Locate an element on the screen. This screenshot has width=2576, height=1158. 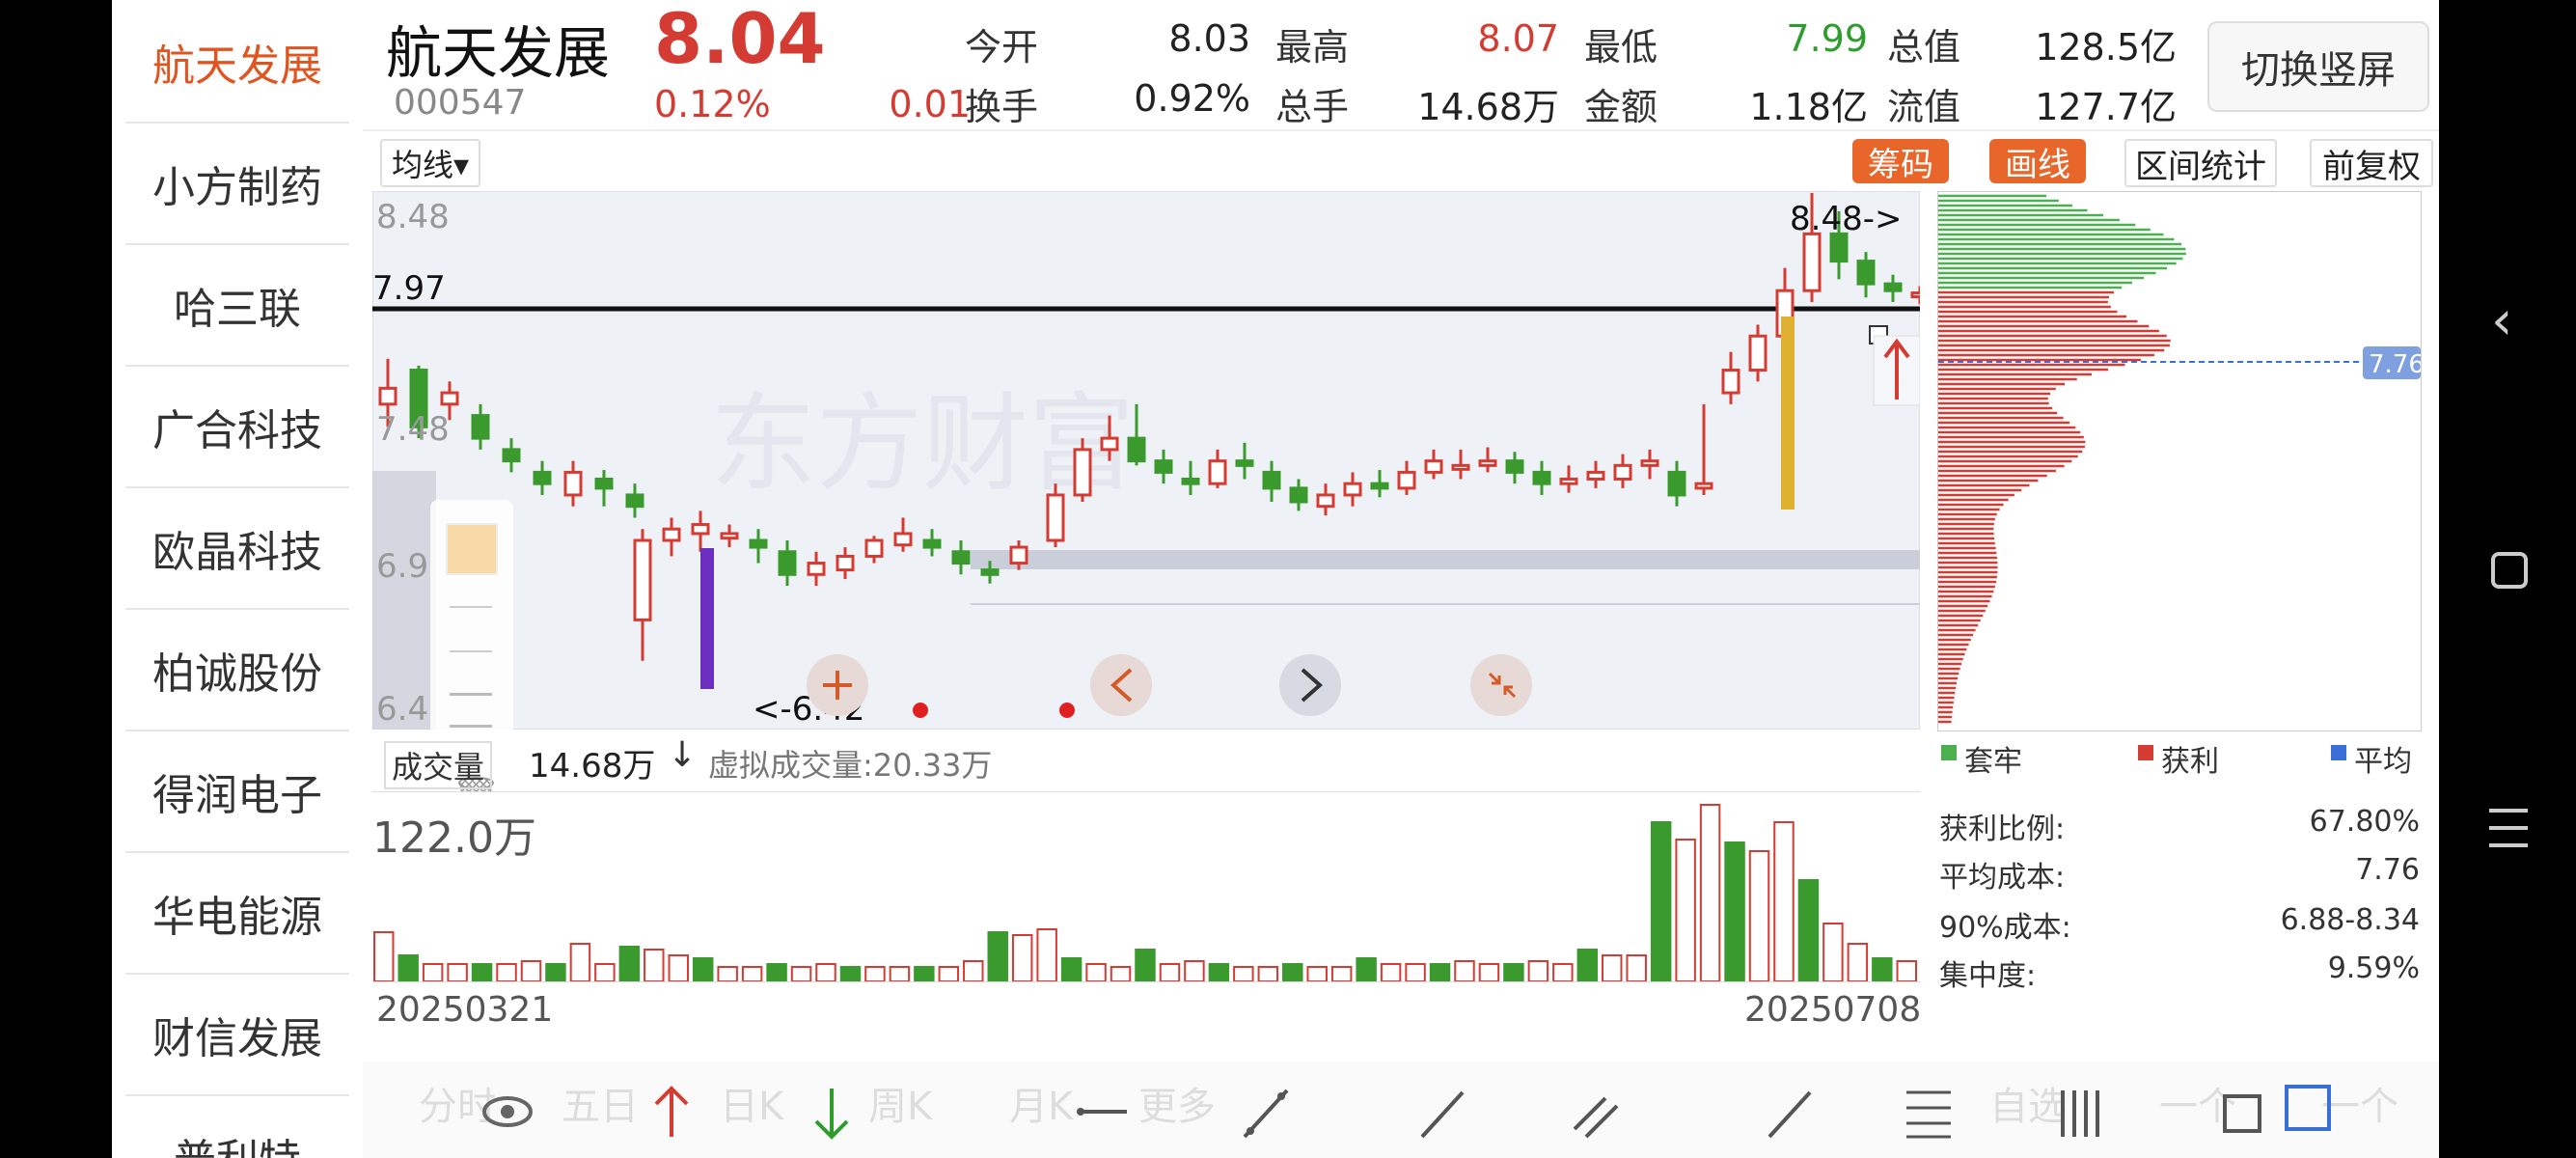
system-nav-bar: ‹ is located at coordinates (2508, 579).